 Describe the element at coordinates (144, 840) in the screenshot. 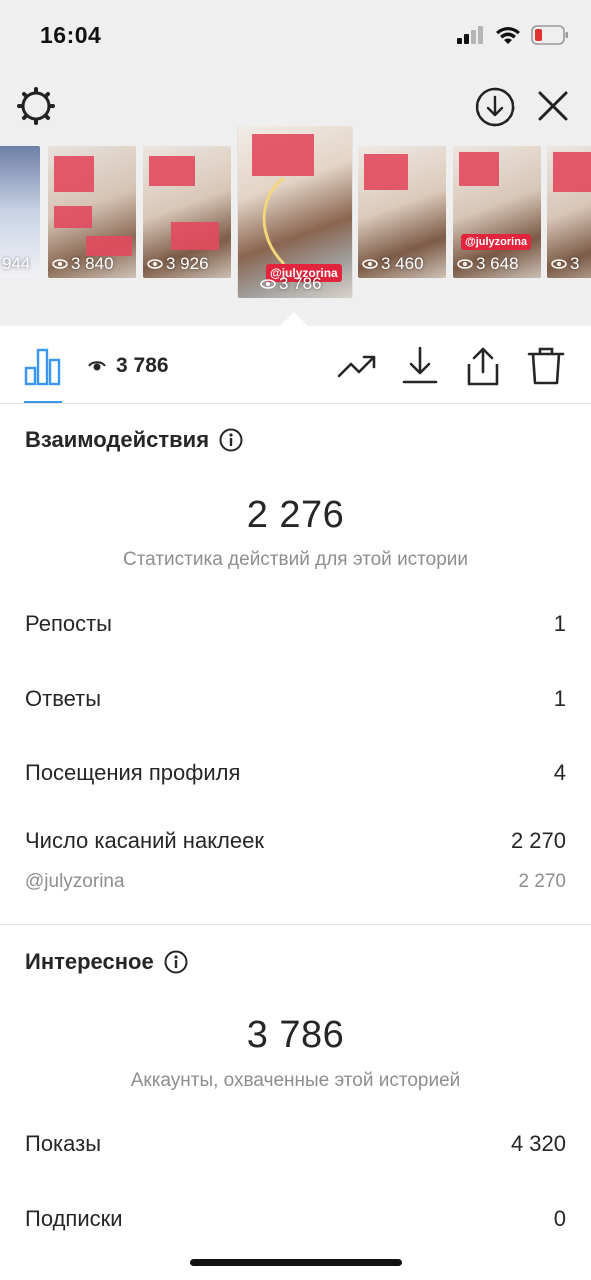

I see `stat-label: Число касаний наклеек` at that location.